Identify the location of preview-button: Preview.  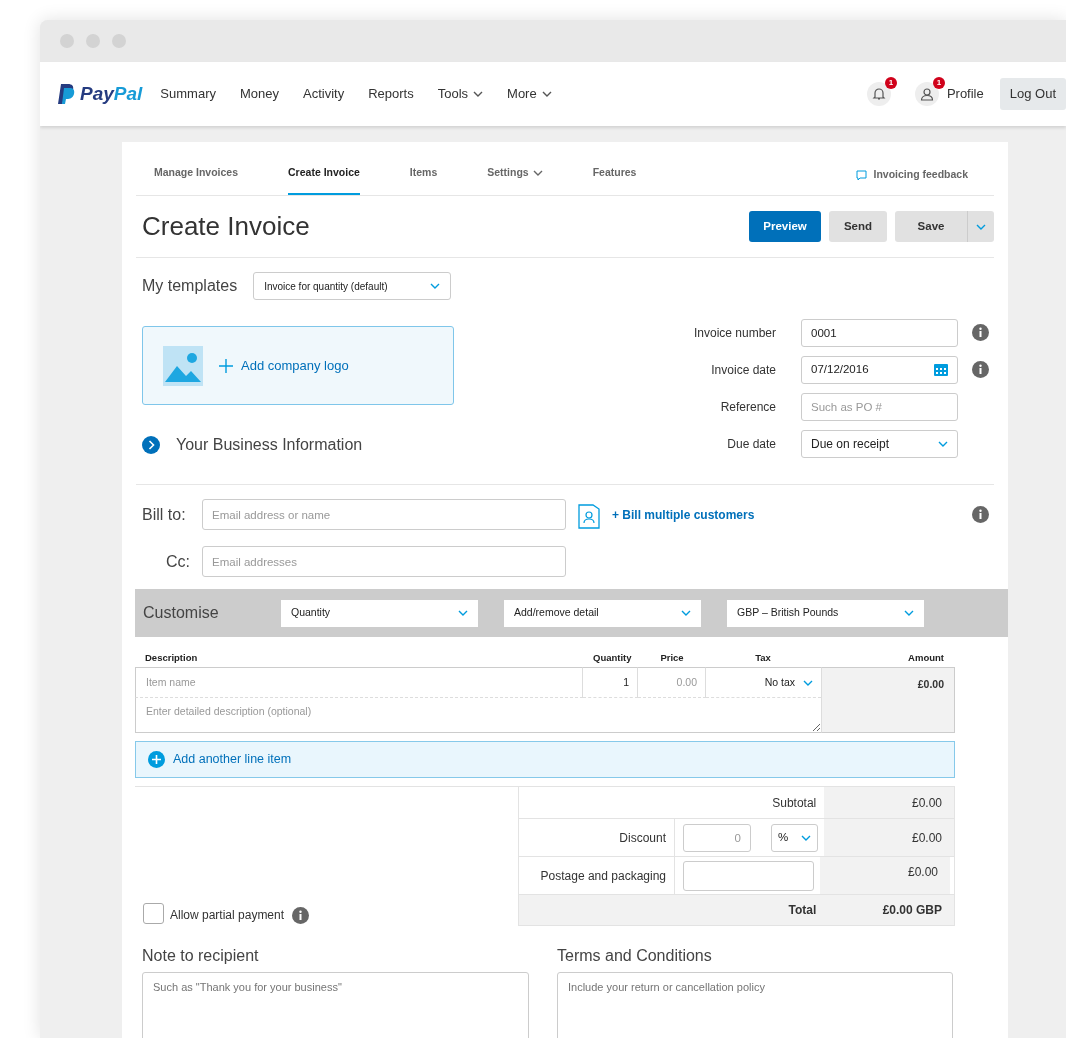
(785, 226).